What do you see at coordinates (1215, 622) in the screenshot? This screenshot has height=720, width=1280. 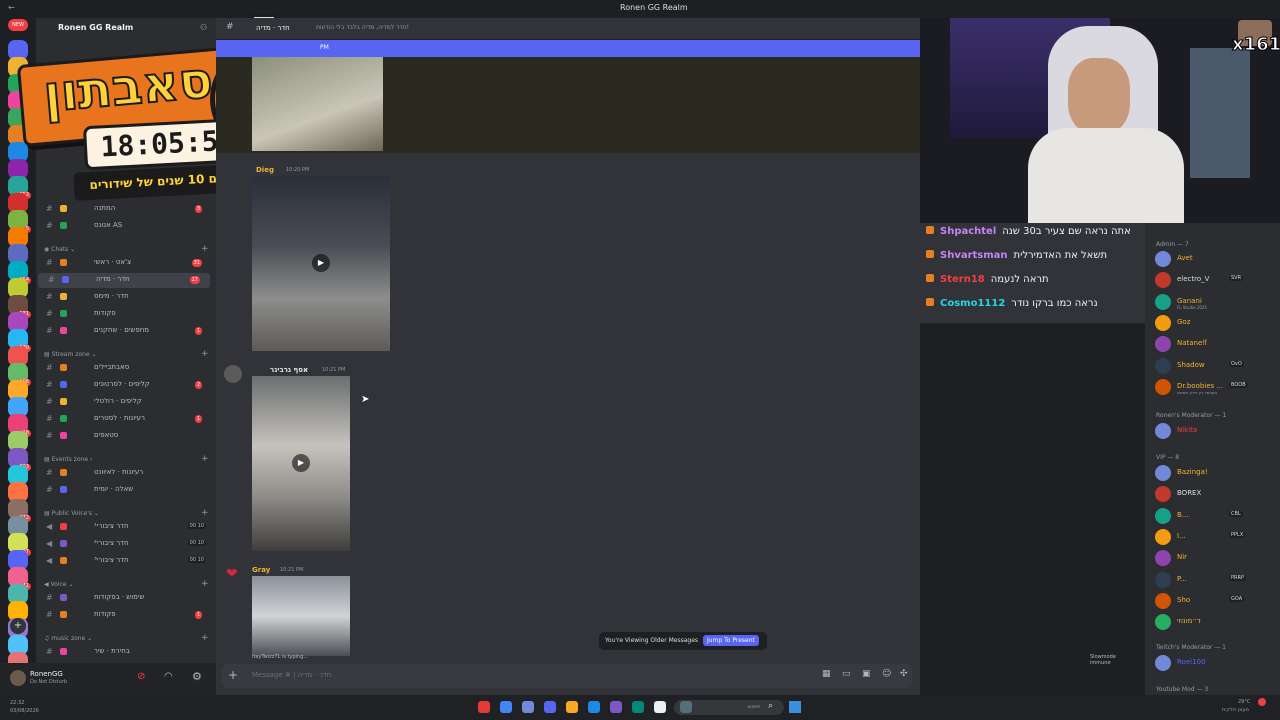 I see `member-item: ד״מונוזי` at bounding box center [1215, 622].